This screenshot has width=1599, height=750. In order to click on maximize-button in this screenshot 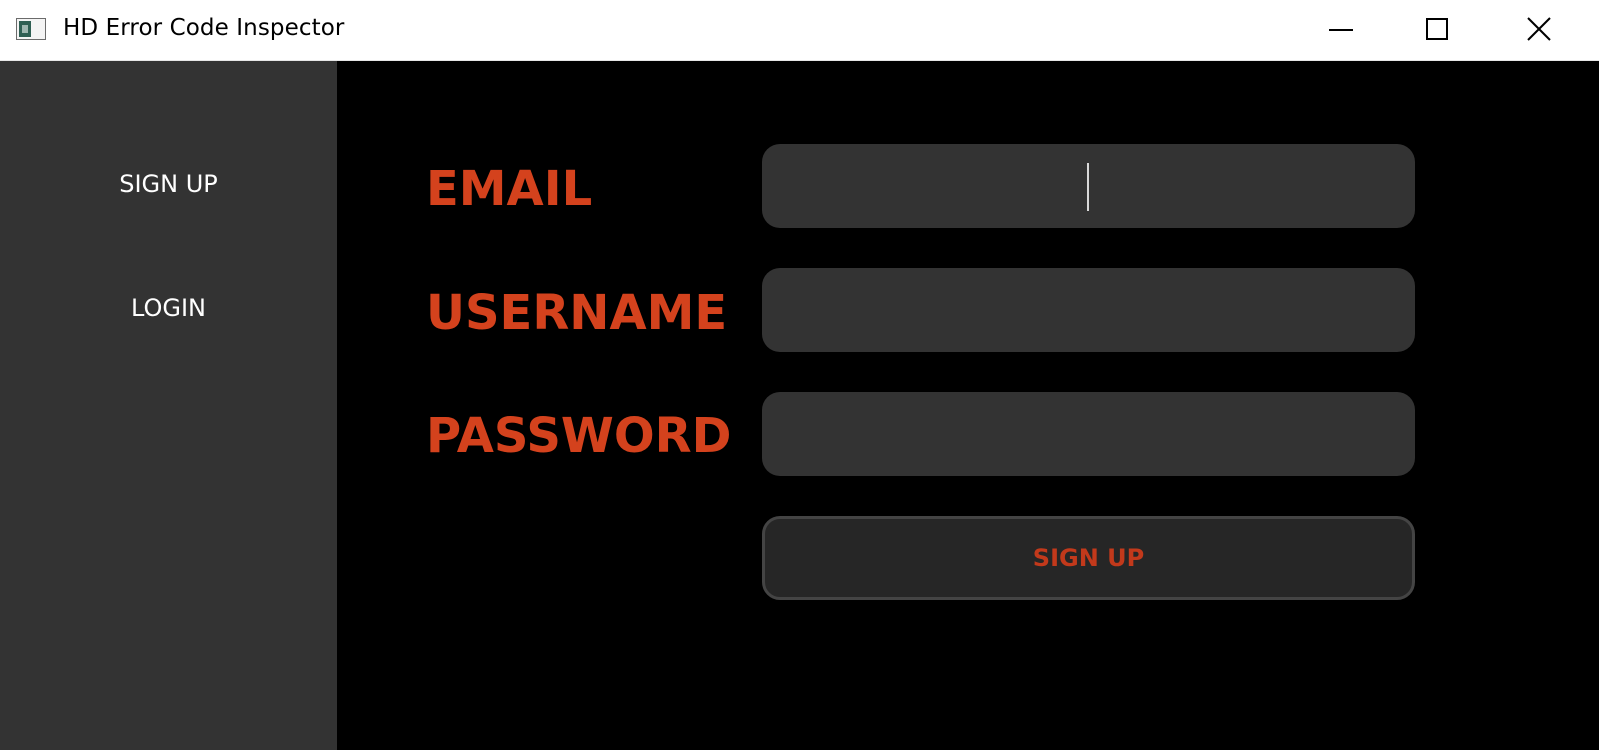, I will do `click(1443, 30)`.